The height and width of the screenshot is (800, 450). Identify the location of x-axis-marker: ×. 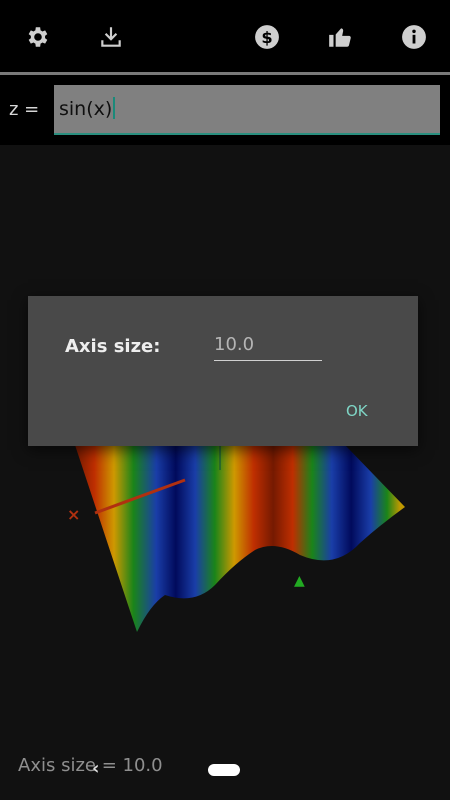
(73, 514).